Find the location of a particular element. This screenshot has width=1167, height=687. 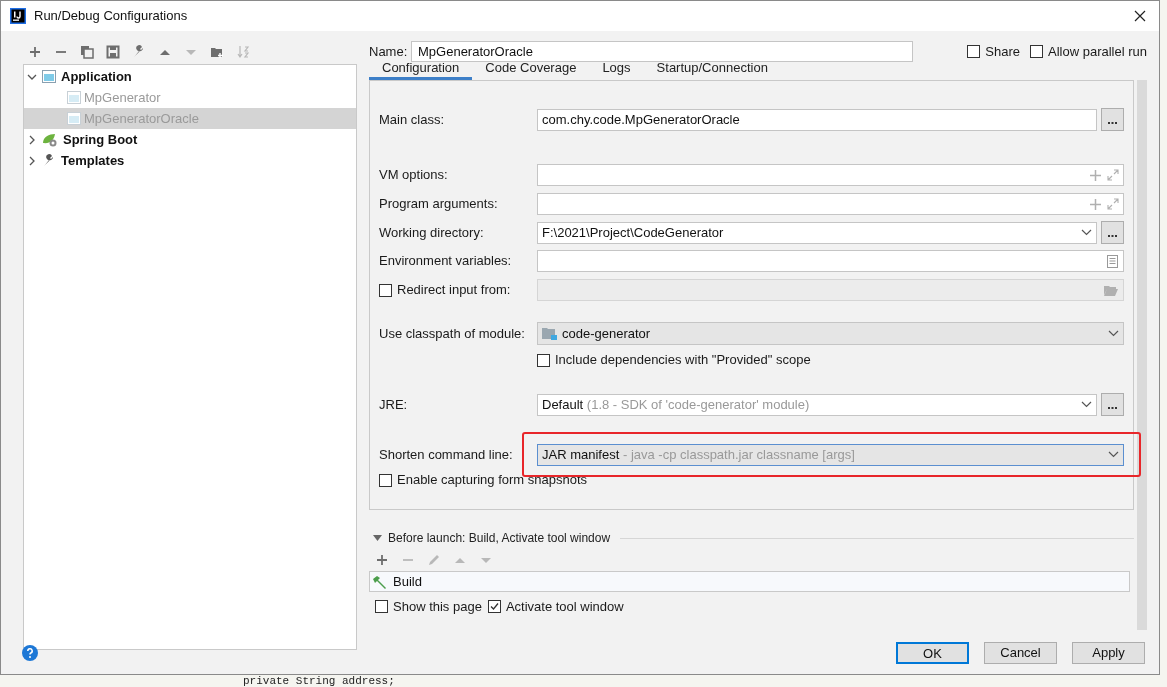

app-logo-icon is located at coordinates (18, 16).